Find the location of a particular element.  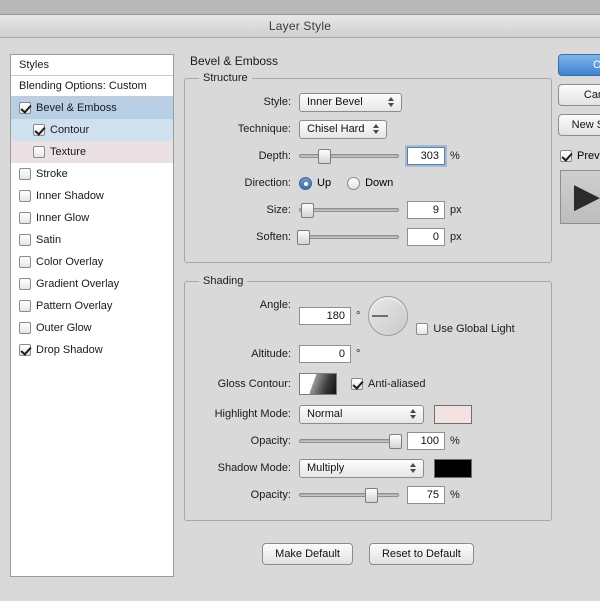

technique-row: Technique: Chisel Hard is located at coordinates (368, 129).